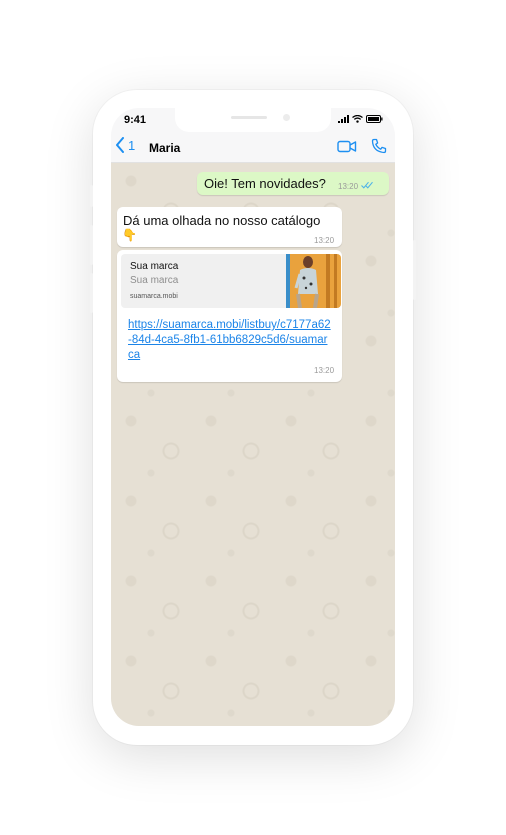 This screenshot has width=506, height=835. Describe the element at coordinates (347, 146) in the screenshot. I see `video-call-icon` at that location.